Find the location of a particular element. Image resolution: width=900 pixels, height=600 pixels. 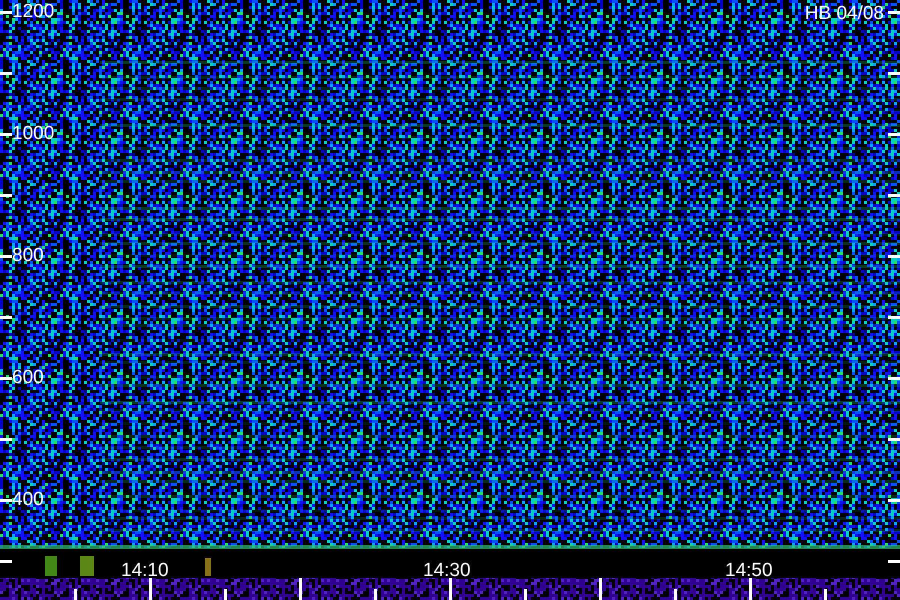

time-axis-label: 14:50 is located at coordinates (749, 570).